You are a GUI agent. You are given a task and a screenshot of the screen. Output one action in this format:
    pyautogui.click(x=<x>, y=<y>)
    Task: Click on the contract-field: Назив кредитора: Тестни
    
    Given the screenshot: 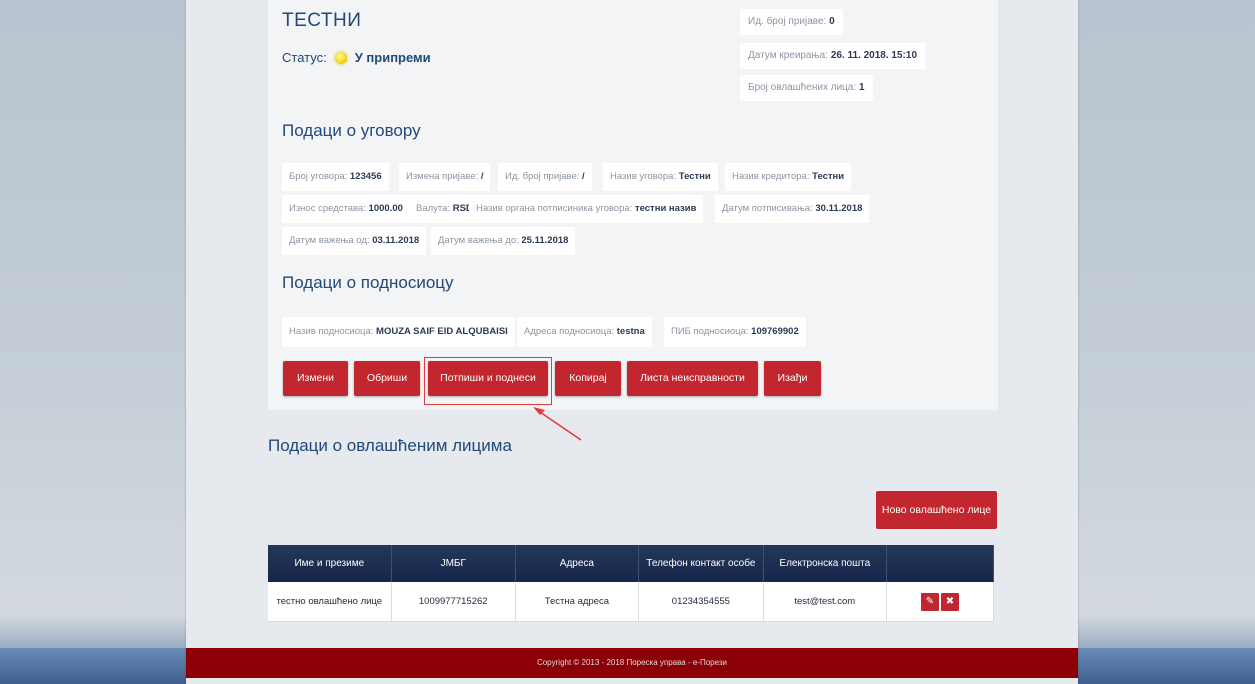 What is the action you would take?
    pyautogui.click(x=788, y=177)
    